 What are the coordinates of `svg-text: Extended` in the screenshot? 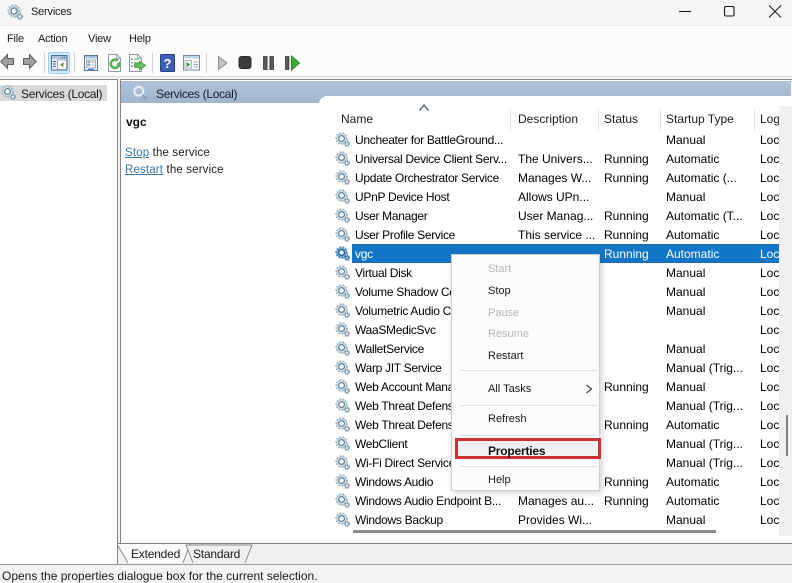 It's located at (155, 554).